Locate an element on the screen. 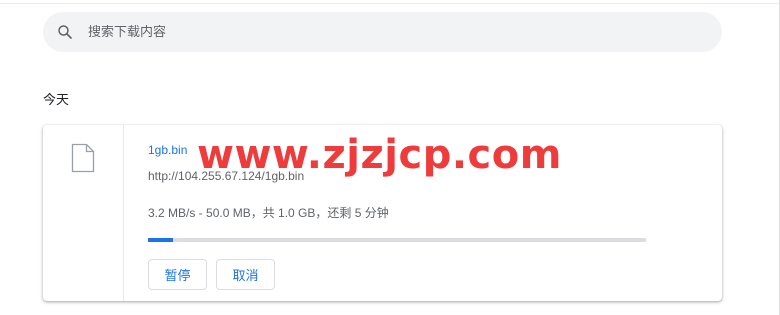 The image size is (780, 315). progress-bar-fill is located at coordinates (160, 240).